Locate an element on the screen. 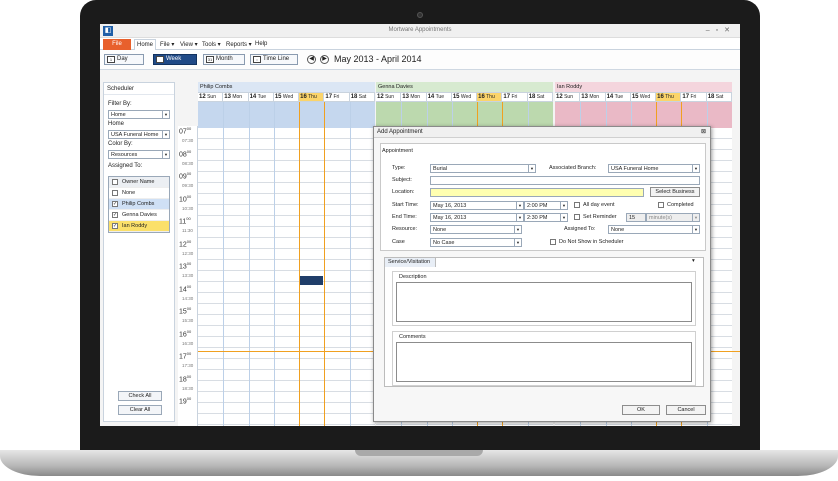 This screenshot has width=838, height=481. close-icon: ⊠ is located at coordinates (703, 132).